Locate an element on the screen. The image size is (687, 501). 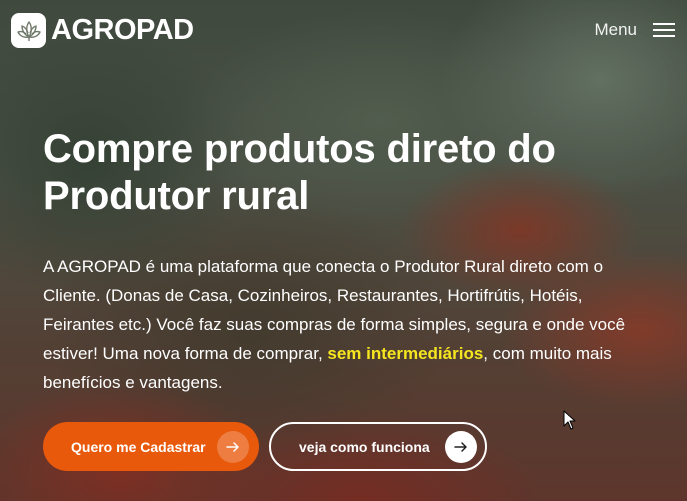
site-logo: AGROPAD is located at coordinates (102, 30).